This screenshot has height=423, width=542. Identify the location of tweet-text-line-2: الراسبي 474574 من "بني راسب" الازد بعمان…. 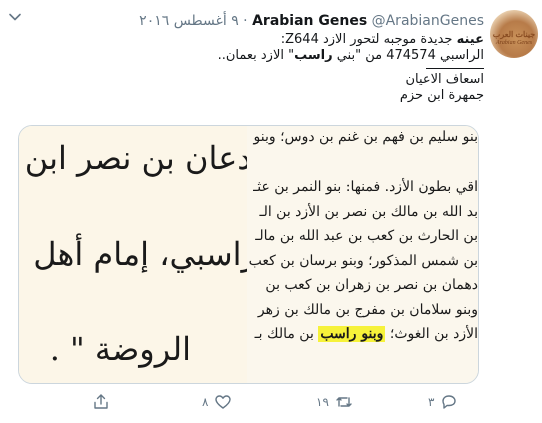
(249, 56).